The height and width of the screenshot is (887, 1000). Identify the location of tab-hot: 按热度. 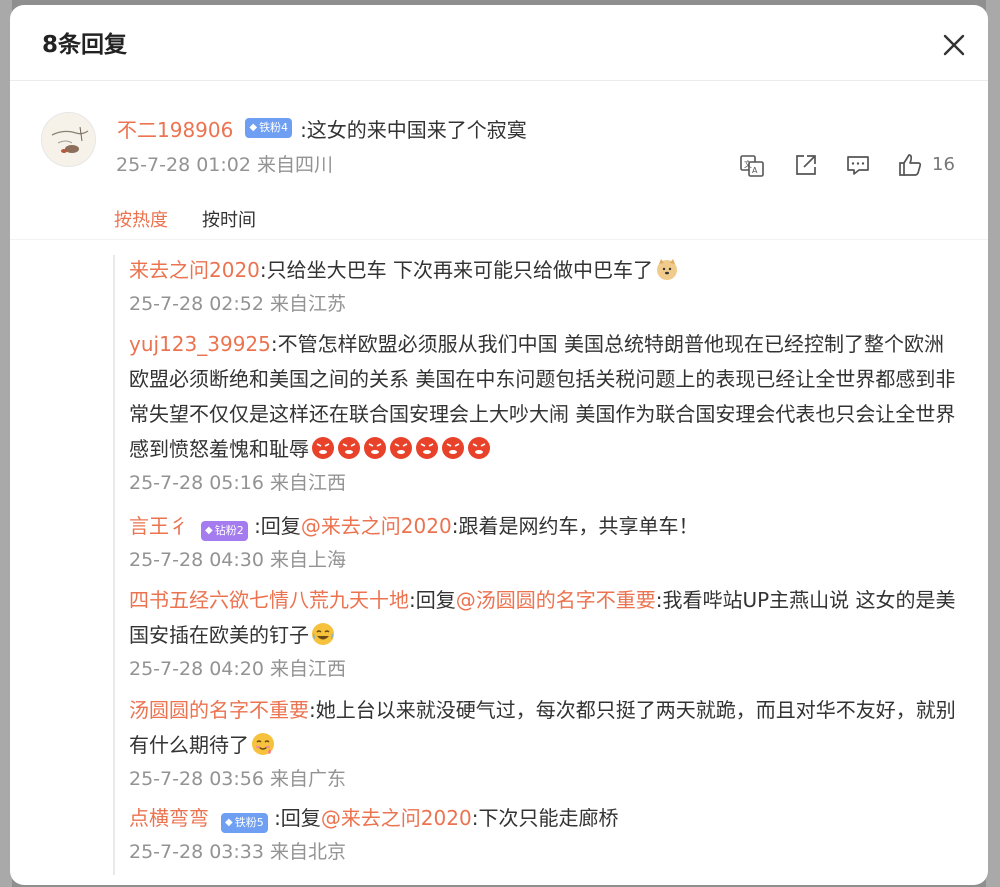
(141, 219).